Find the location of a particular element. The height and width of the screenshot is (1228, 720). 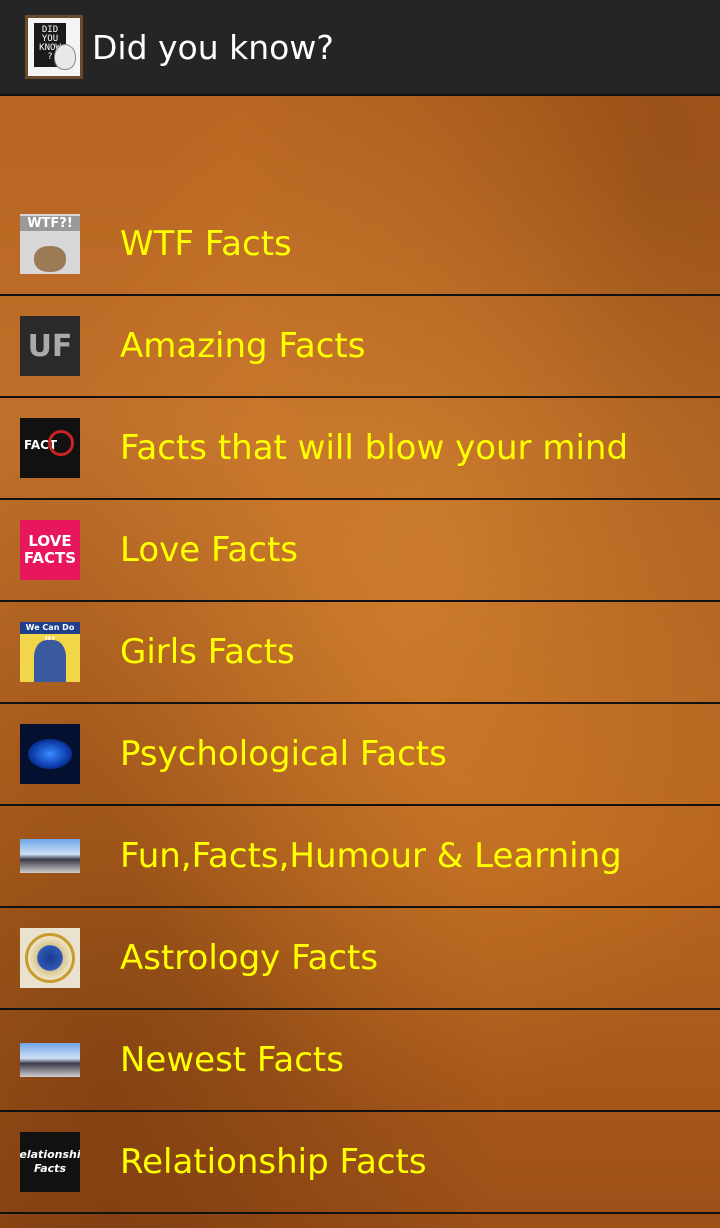

brain-icon is located at coordinates (50, 754).